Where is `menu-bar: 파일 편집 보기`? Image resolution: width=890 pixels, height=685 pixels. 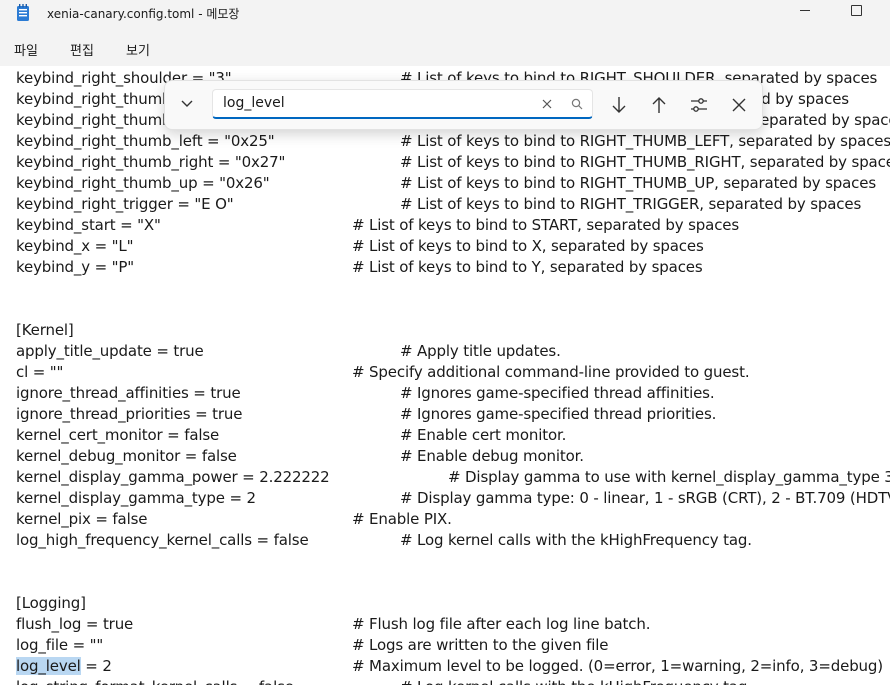 menu-bar: 파일 편집 보기 is located at coordinates (445, 49).